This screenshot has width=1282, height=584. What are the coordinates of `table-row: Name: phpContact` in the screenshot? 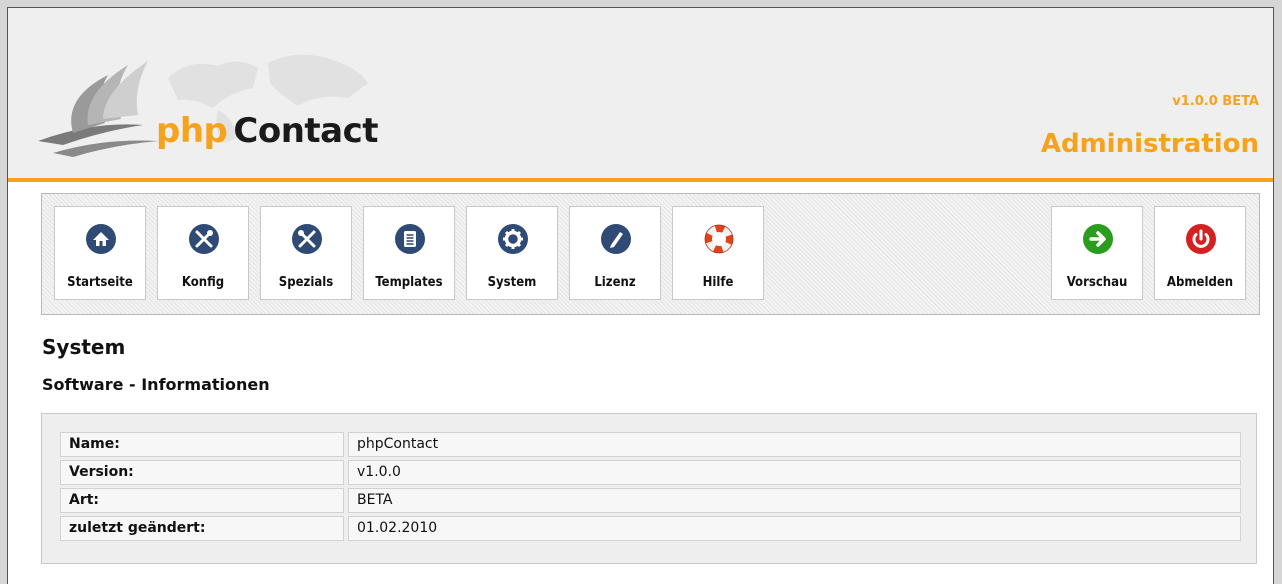 It's located at (650, 444).